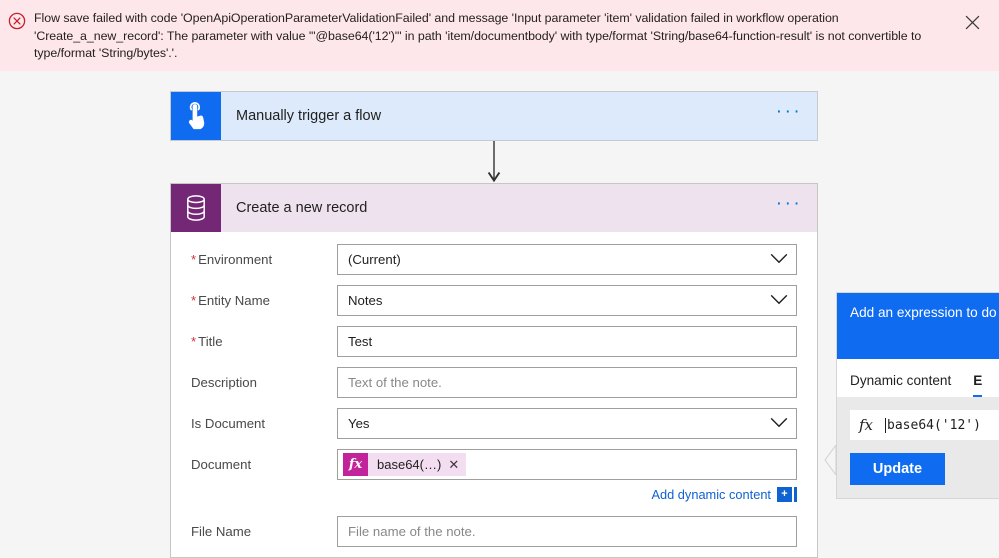 Image resolution: width=999 pixels, height=558 pixels. I want to click on action-card-title: Create a new record, so click(302, 208).